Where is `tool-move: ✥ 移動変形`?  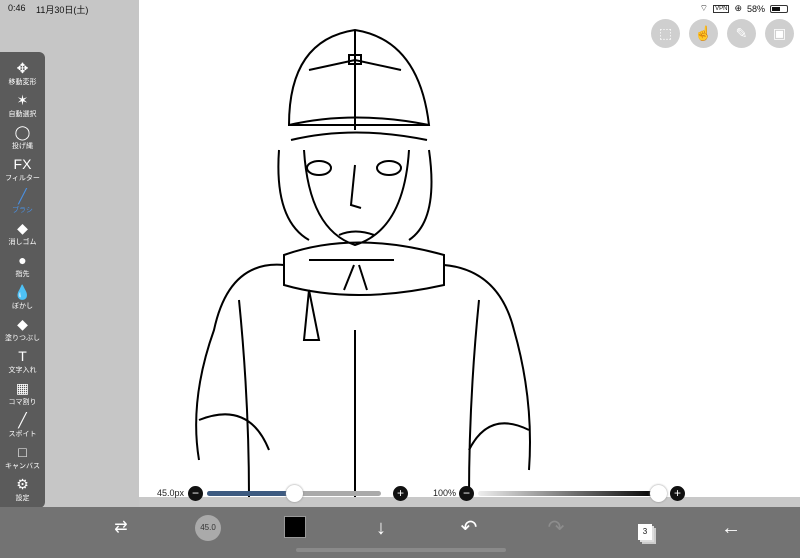
tool-move: ✥ 移動変形 is located at coordinates (22, 72).